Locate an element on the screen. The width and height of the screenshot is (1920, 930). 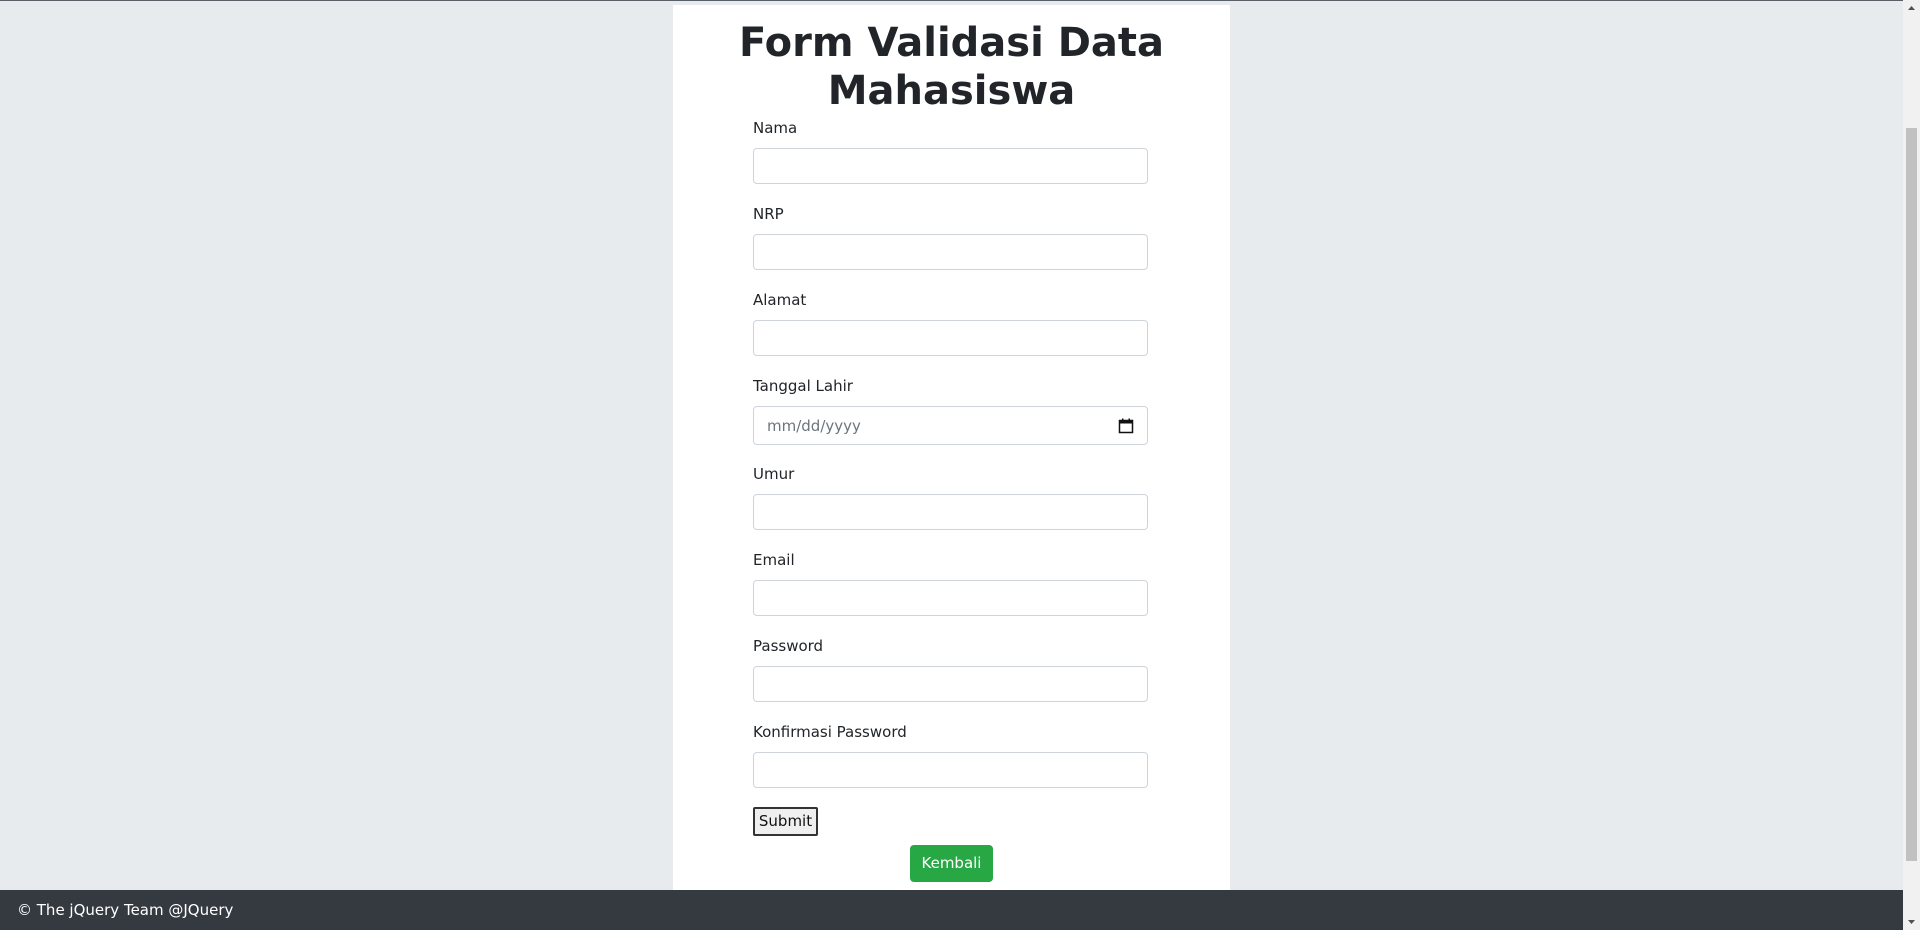
umur-input is located at coordinates (950, 512).